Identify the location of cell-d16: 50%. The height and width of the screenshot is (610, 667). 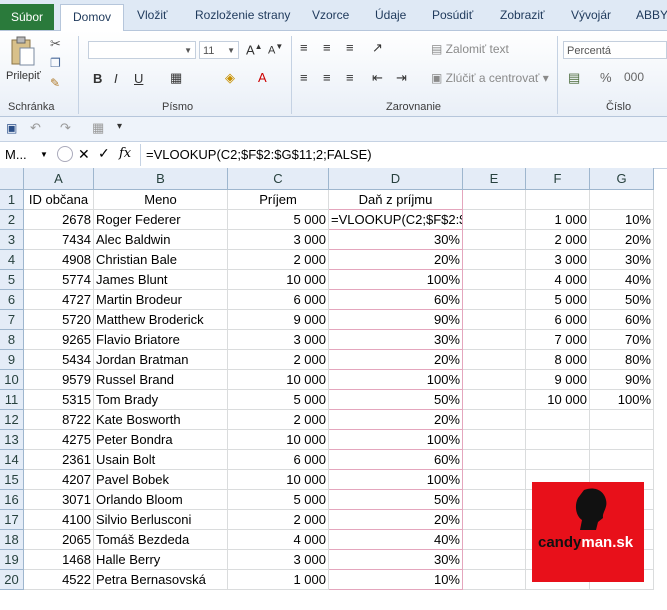
(396, 500).